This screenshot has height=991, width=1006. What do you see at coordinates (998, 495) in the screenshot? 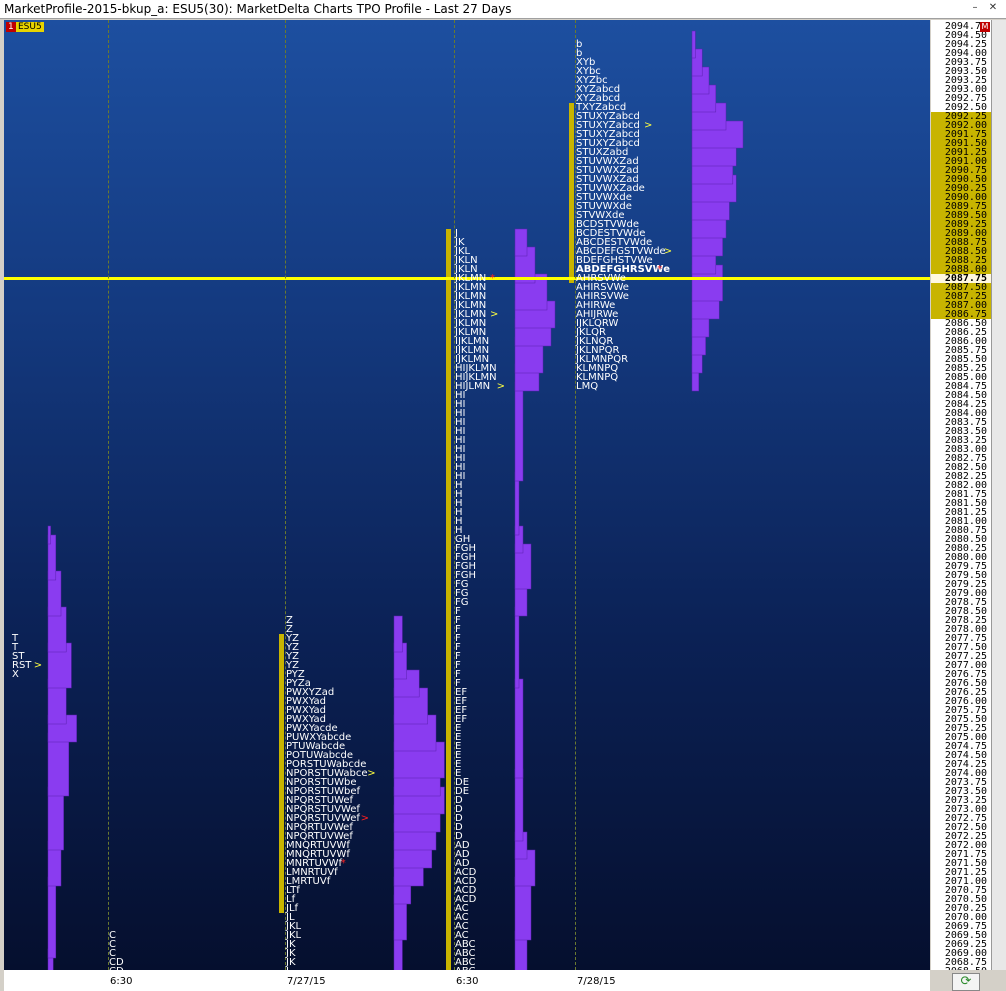
I see `vertical-scrollbar` at bounding box center [998, 495].